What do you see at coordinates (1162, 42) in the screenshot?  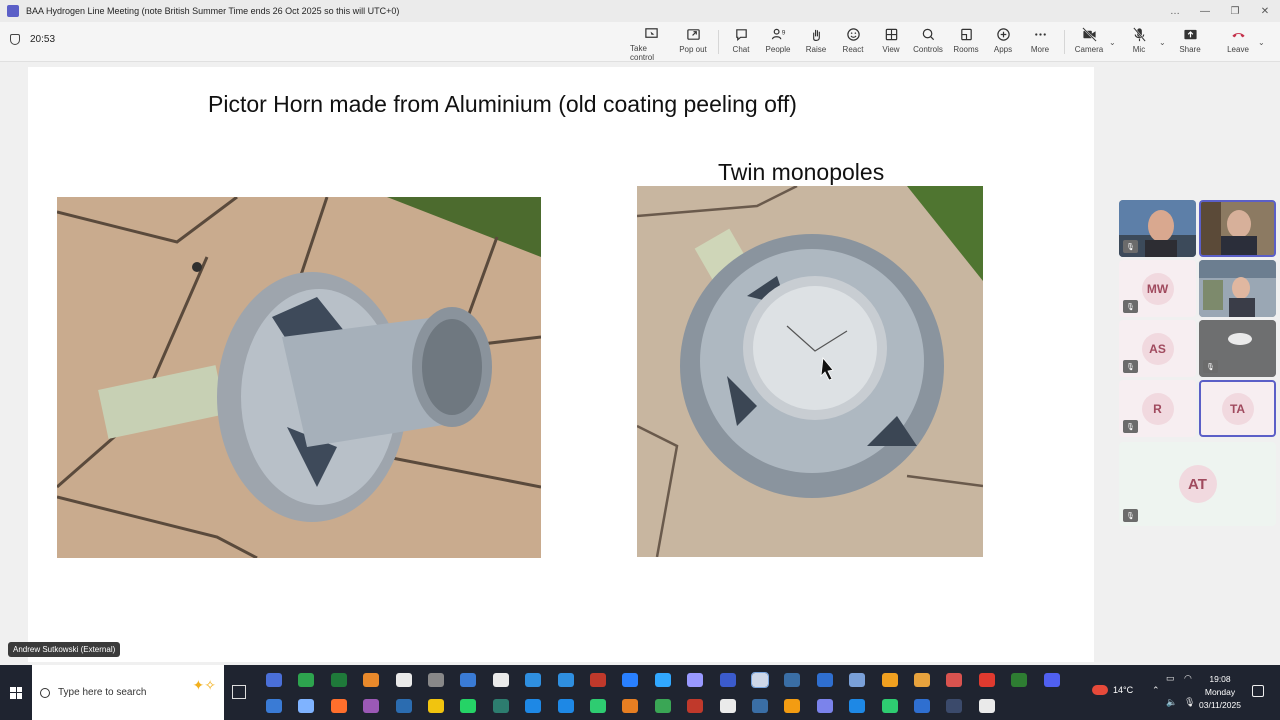 I see `mic-options-chevron-icon: ⌄` at bounding box center [1162, 42].